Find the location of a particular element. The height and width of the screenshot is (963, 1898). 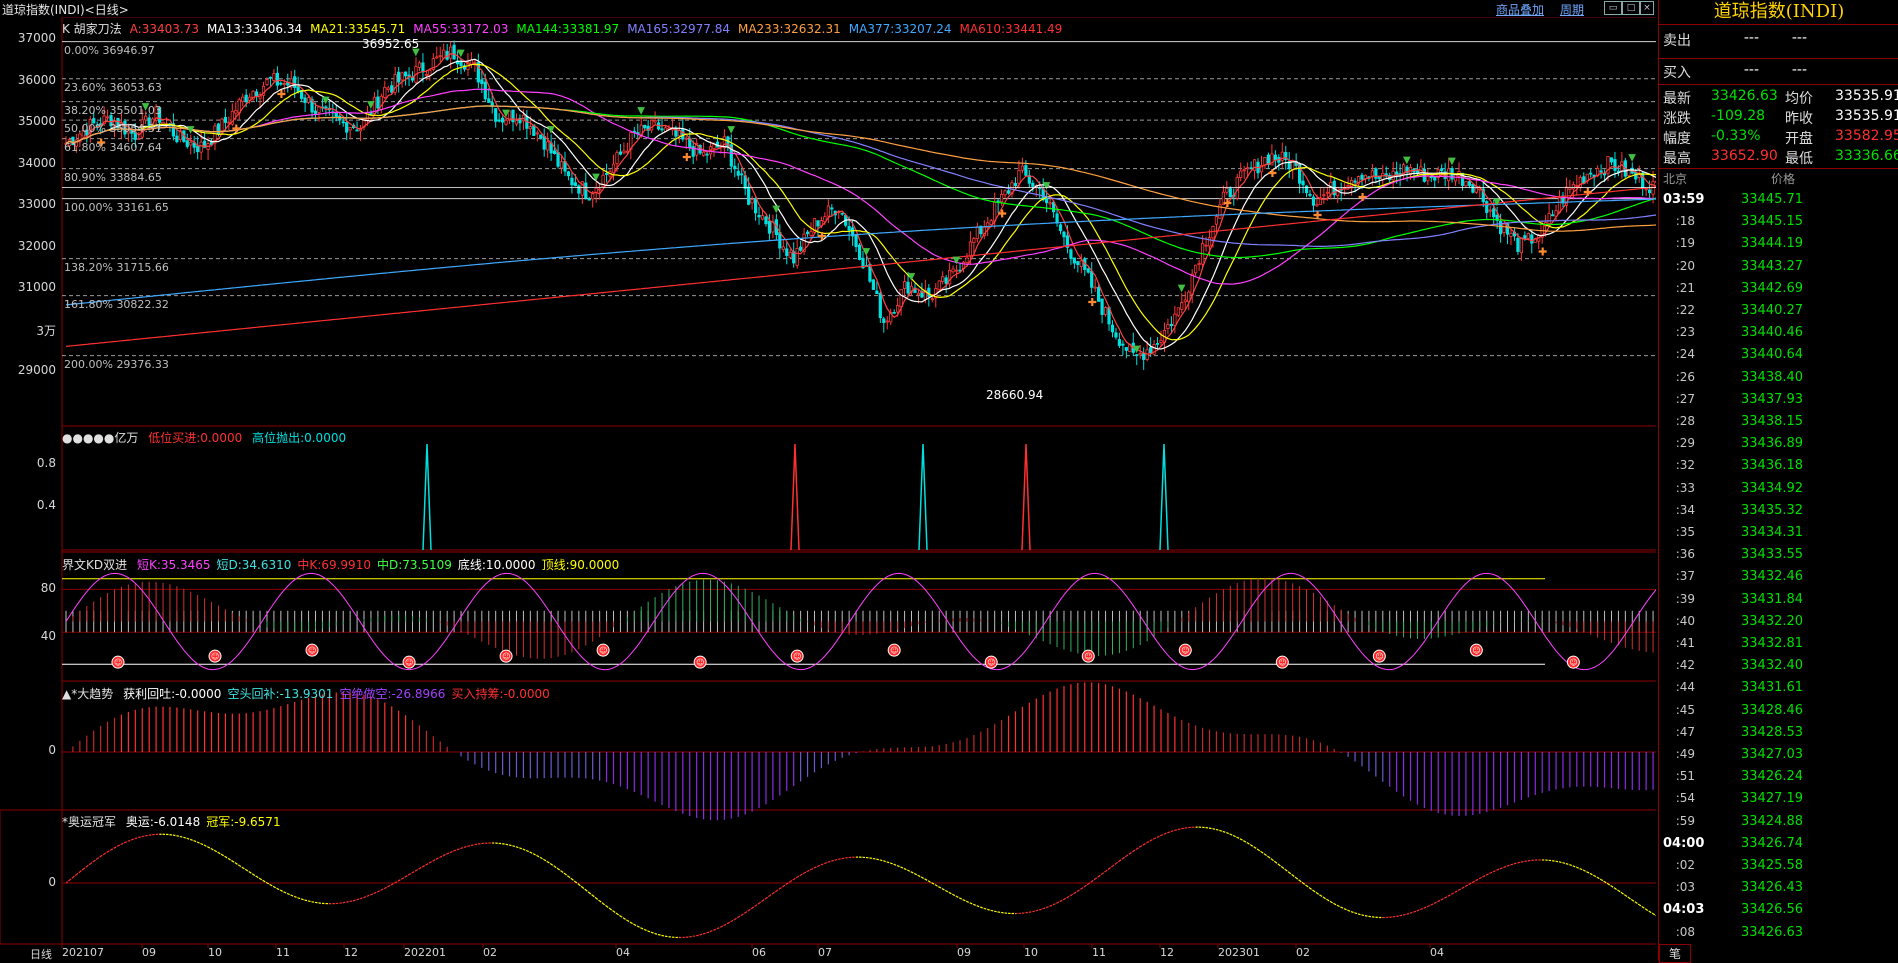

tick-row: :5133426.24 is located at coordinates (1778, 779).